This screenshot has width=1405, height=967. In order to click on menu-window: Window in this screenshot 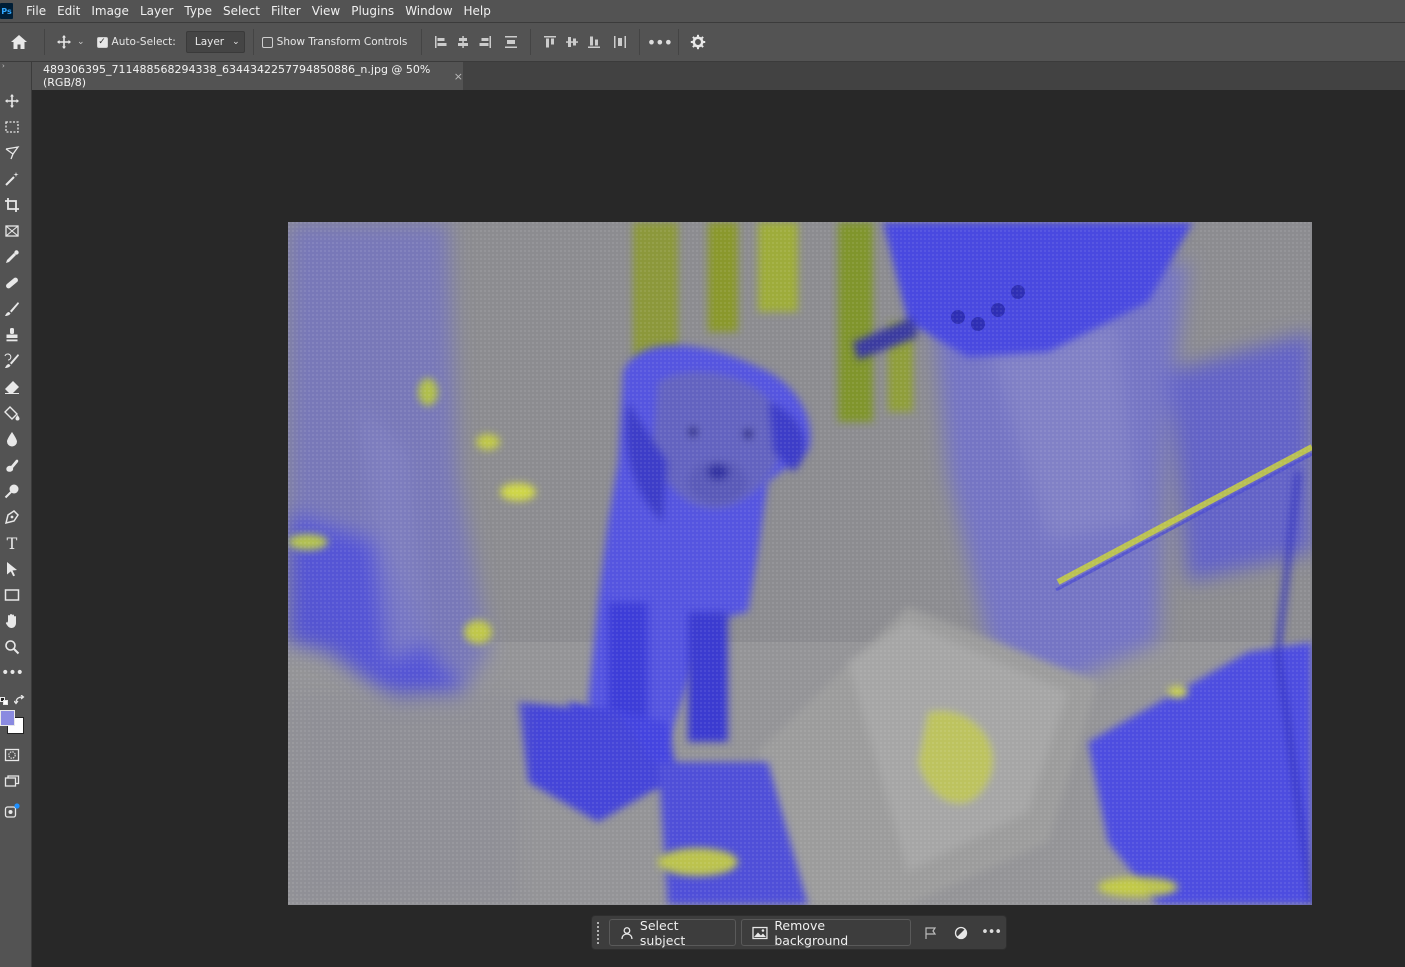, I will do `click(428, 11)`.